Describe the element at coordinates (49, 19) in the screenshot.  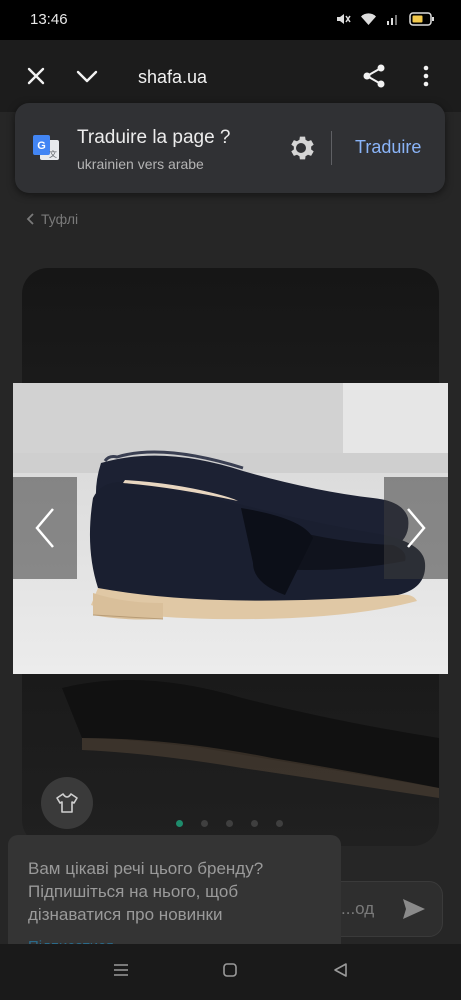
I see `status-time: 13:46` at that location.